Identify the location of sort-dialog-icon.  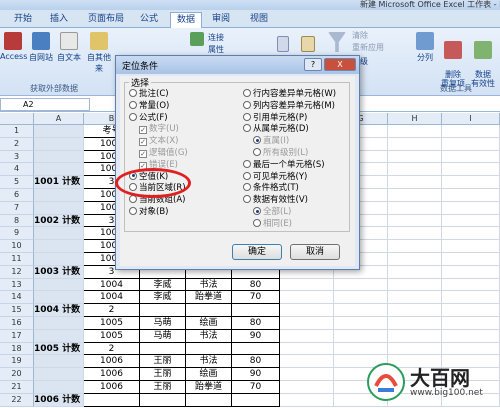
(308, 45).